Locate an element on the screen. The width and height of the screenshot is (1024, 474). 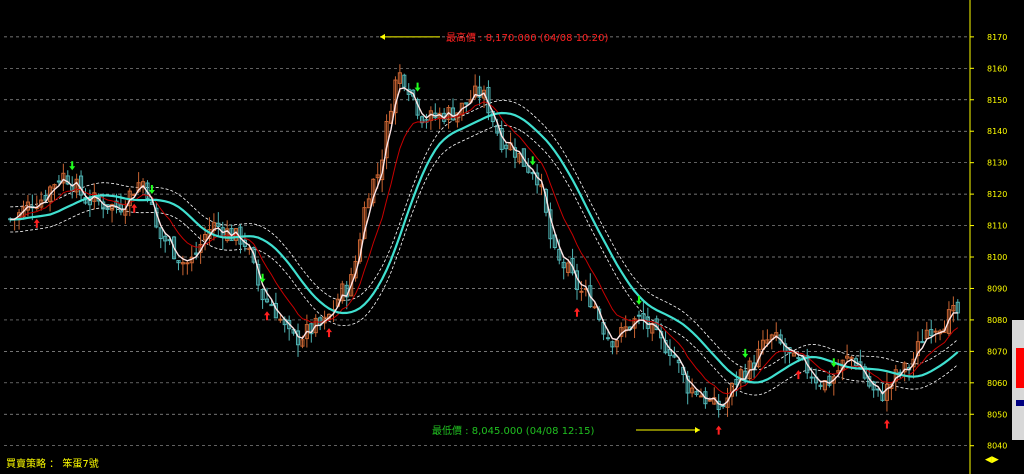
y-tick-label: 8100 is located at coordinates (997, 257).